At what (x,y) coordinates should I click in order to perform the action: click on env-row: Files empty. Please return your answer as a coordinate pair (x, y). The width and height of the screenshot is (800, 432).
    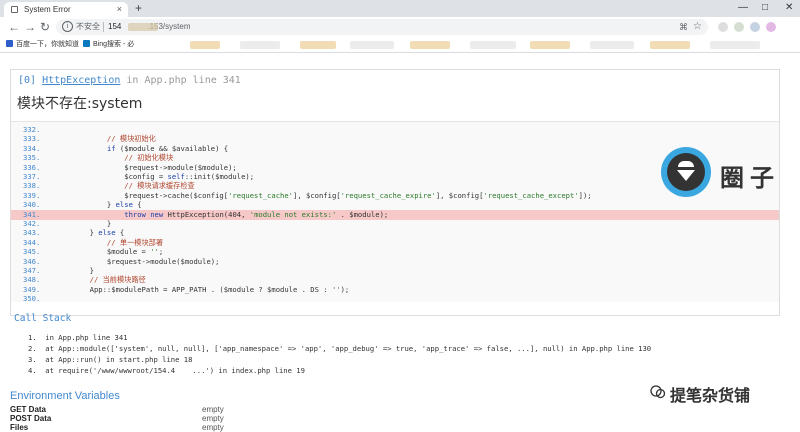
    Looking at the image, I should click on (160, 427).